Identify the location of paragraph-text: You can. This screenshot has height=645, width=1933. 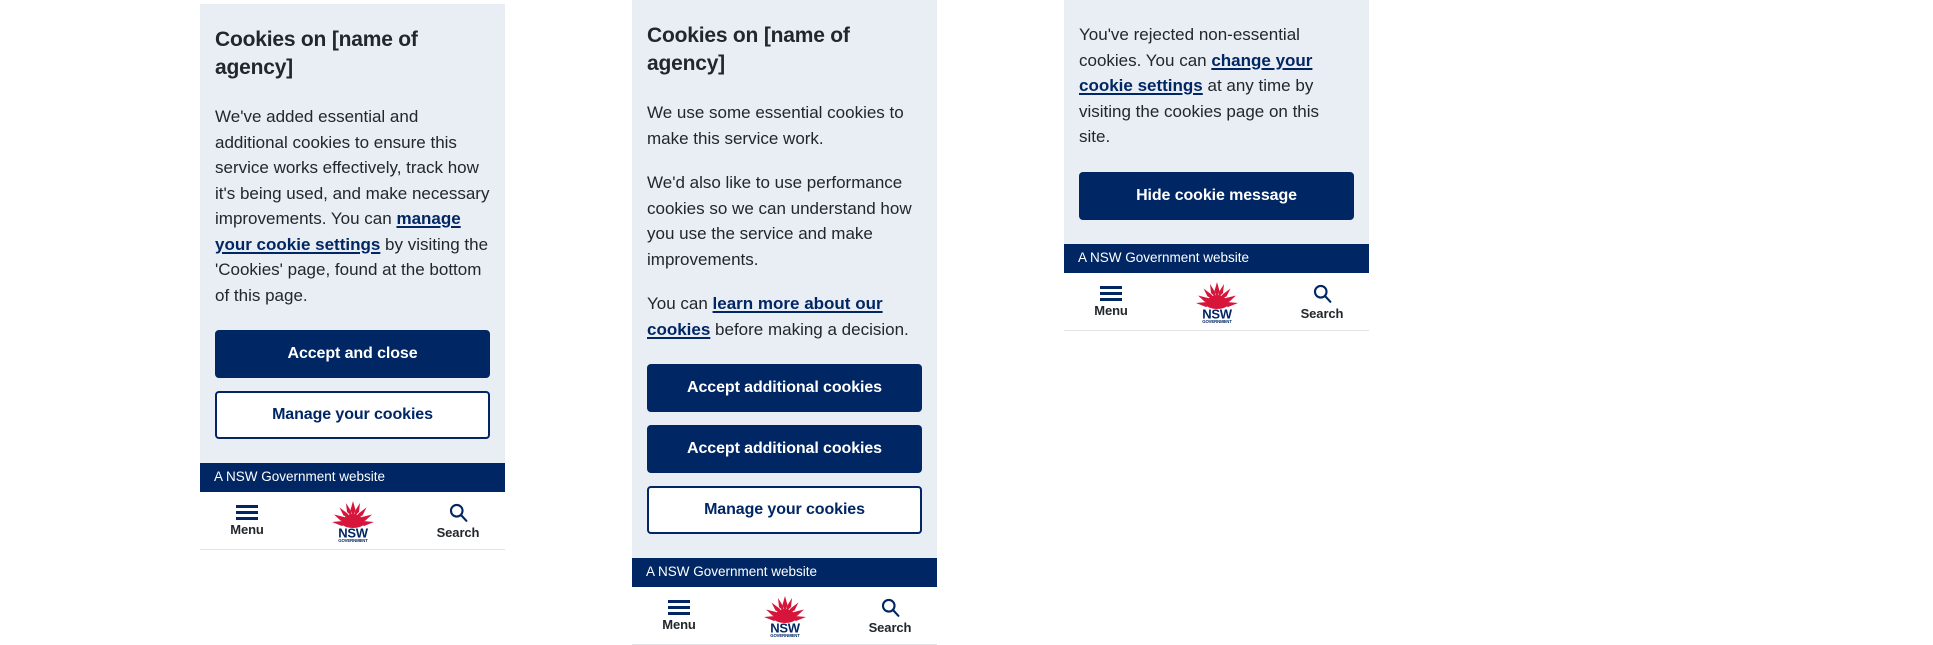
(680, 303).